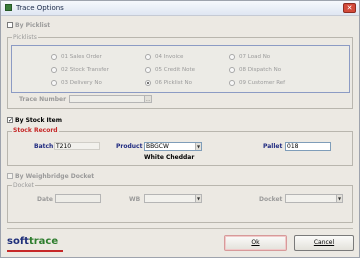 This screenshot has height=258, width=360. I want to click on picklist-label-08: 08 Dispatch No, so click(260, 70).